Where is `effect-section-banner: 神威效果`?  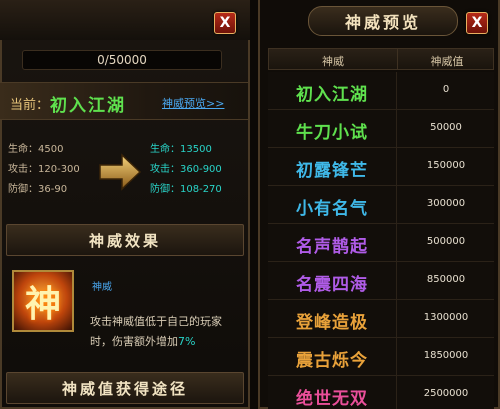
effect-section-banner: 神威效果 is located at coordinates (125, 240).